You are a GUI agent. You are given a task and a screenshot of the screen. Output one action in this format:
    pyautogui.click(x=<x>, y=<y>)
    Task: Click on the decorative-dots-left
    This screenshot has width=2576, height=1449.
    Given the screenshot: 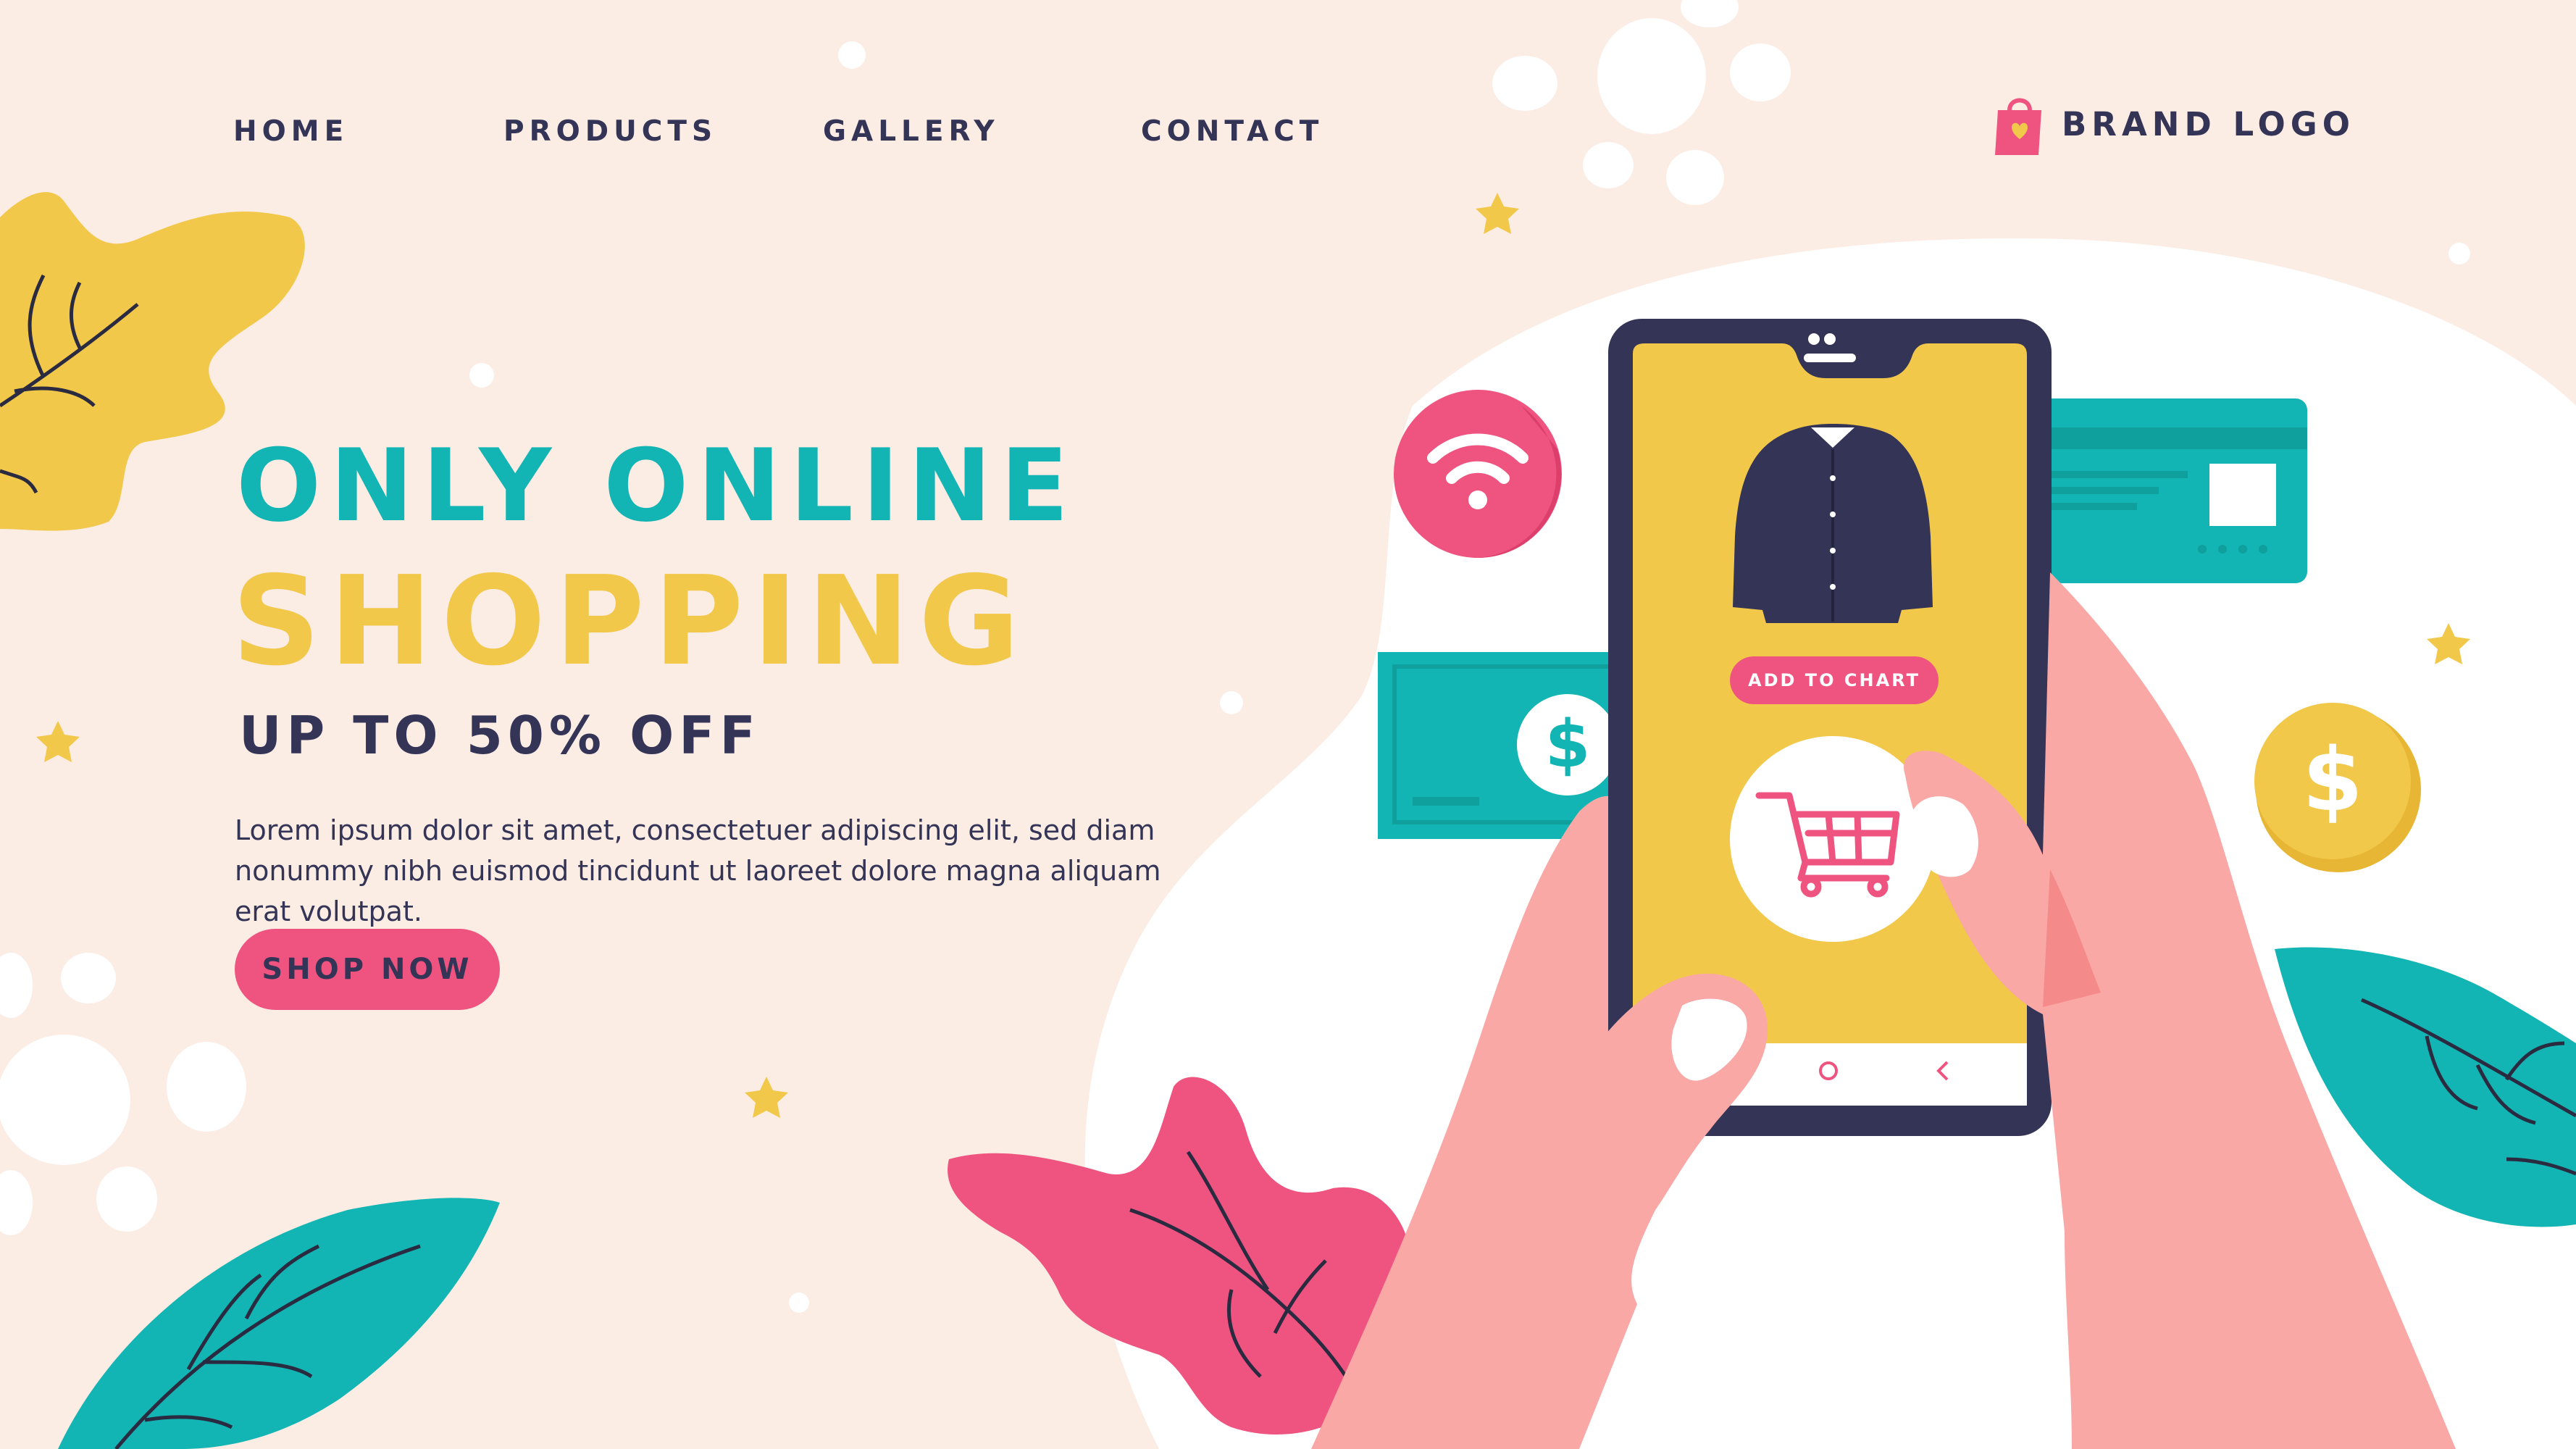 What is the action you would take?
    pyautogui.click(x=123, y=1094)
    